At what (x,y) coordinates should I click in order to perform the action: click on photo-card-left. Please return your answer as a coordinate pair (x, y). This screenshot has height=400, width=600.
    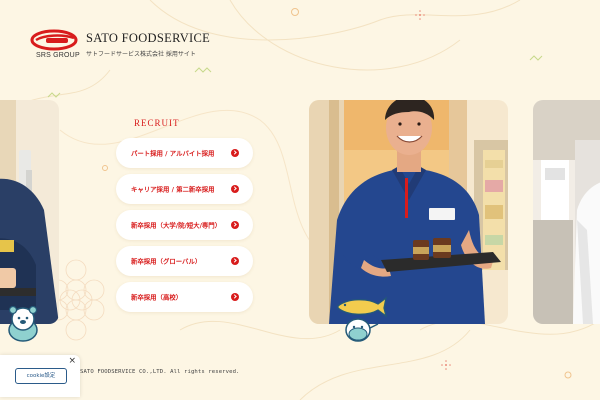
    Looking at the image, I should click on (29, 212).